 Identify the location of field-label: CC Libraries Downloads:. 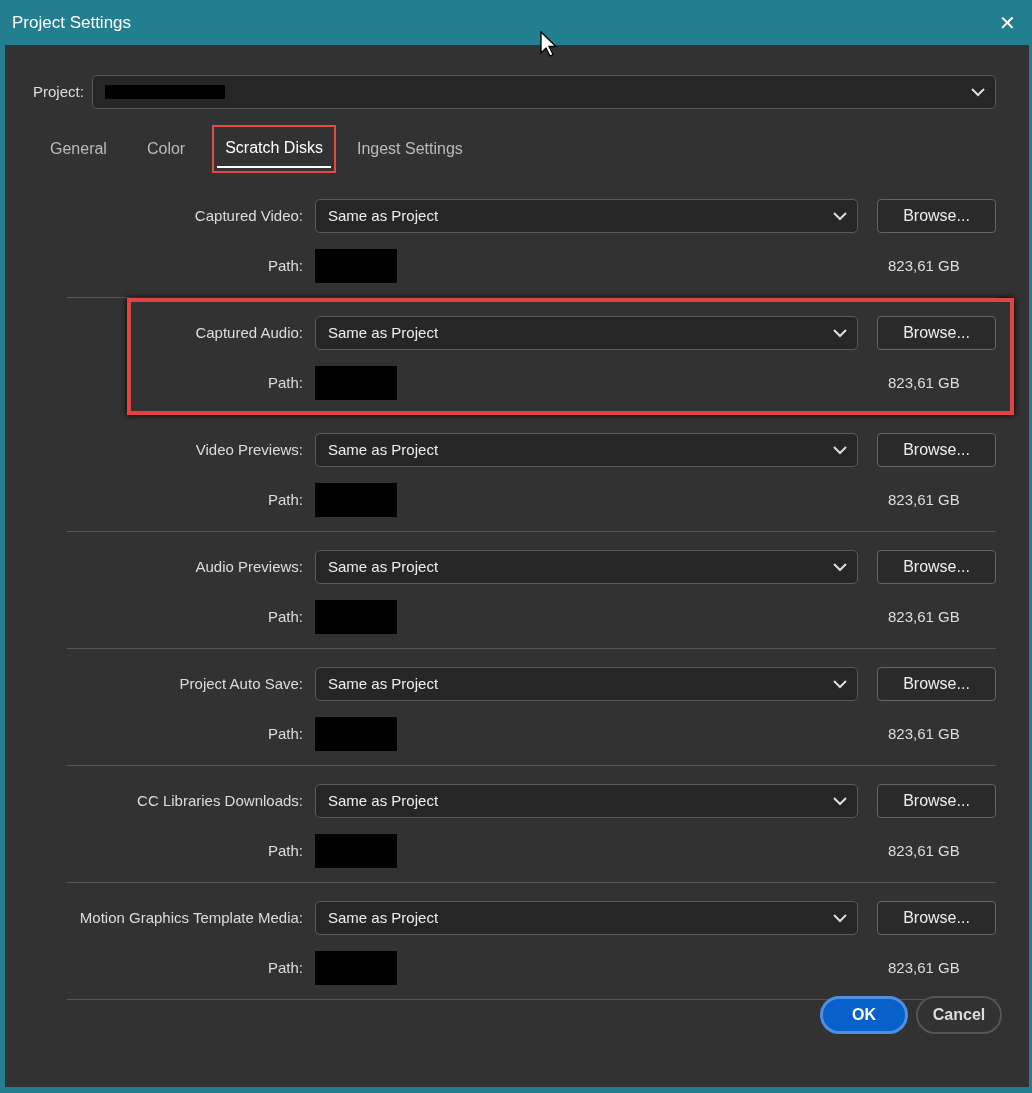
(220, 800).